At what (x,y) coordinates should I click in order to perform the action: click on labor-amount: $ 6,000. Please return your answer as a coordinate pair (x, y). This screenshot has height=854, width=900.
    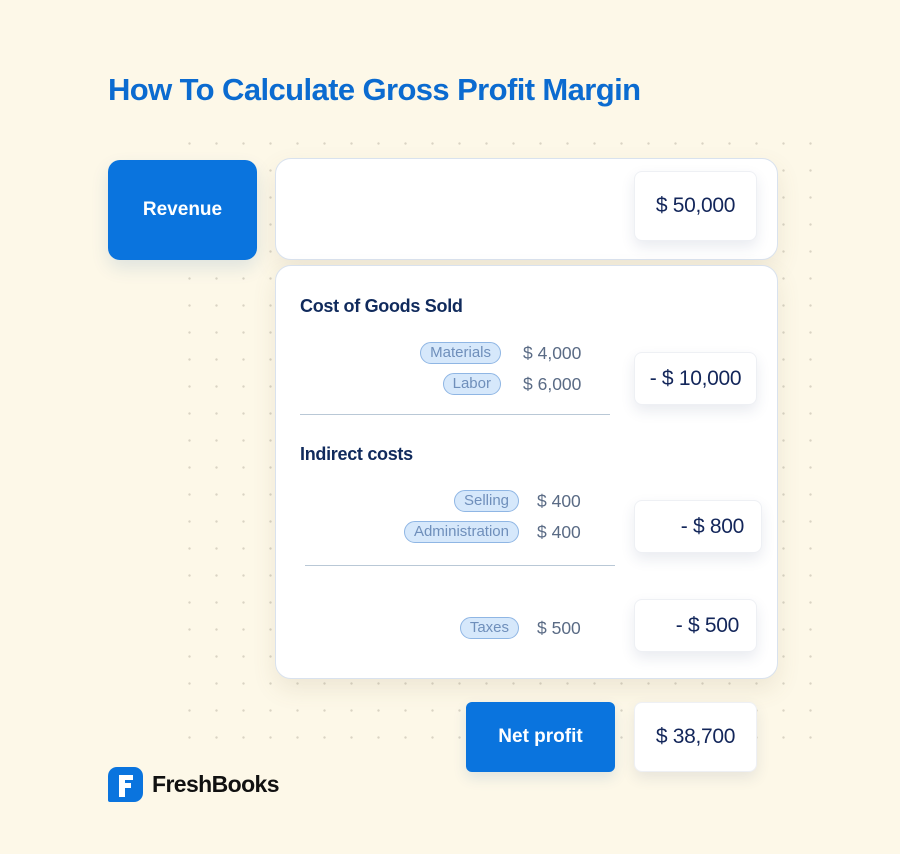
    Looking at the image, I should click on (552, 383).